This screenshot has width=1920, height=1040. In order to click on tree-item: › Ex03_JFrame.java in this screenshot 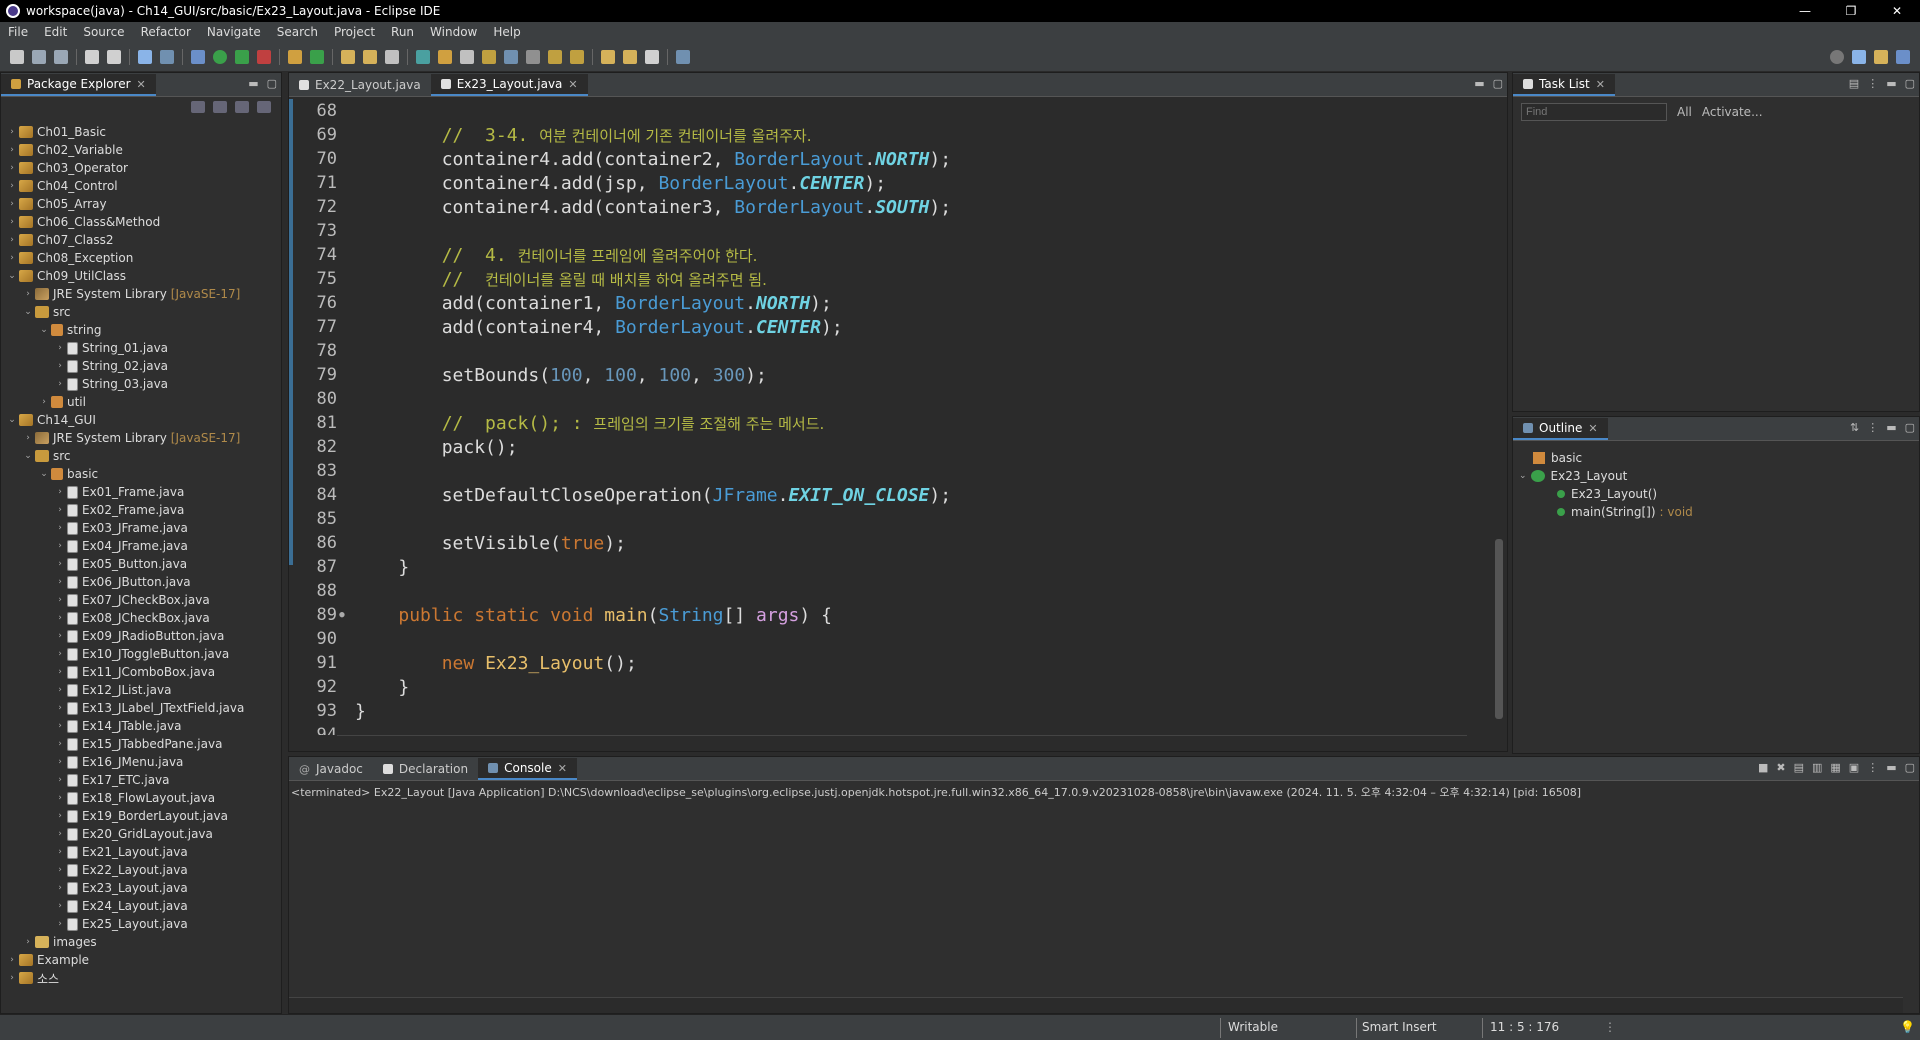, I will do `click(141, 528)`.